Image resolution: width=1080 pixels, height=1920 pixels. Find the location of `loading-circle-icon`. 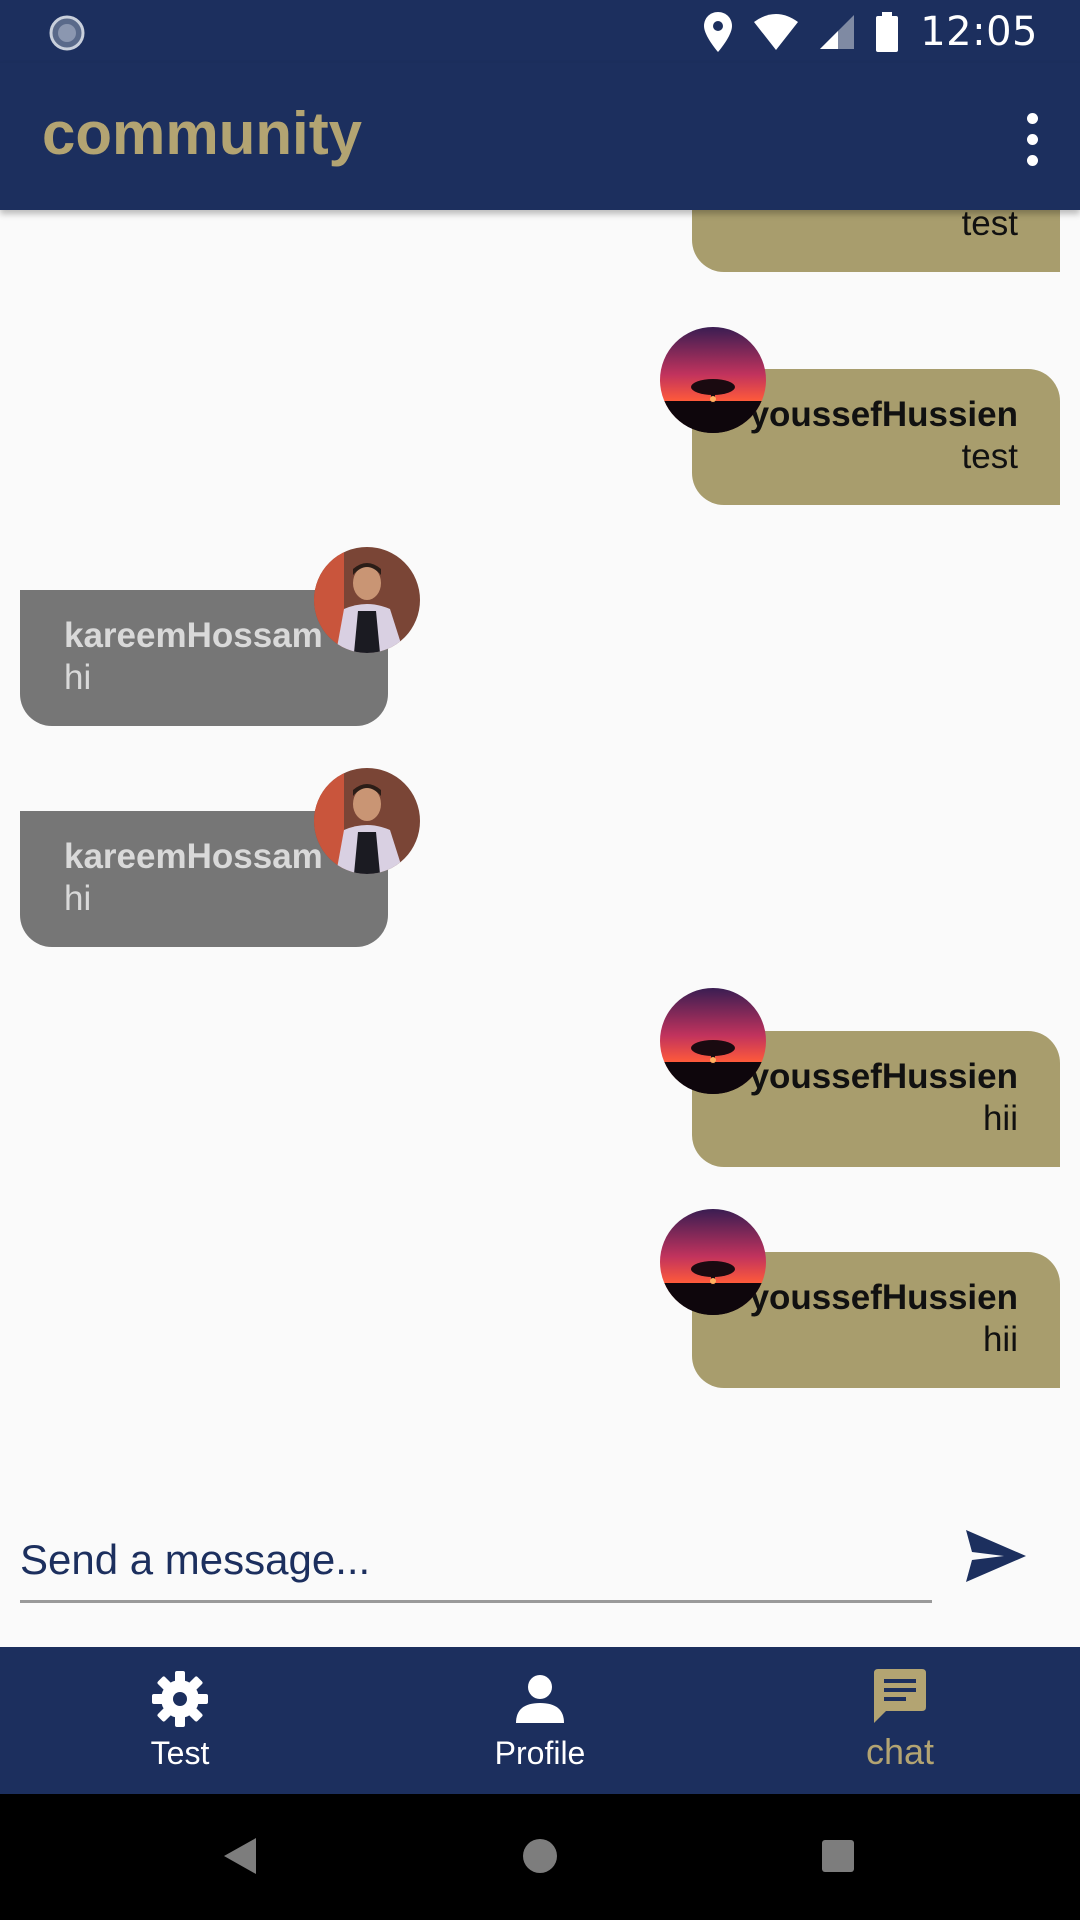

loading-circle-icon is located at coordinates (67, 33).